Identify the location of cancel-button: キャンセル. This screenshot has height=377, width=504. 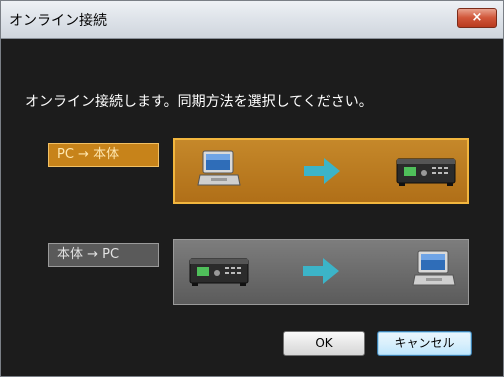
(424, 343).